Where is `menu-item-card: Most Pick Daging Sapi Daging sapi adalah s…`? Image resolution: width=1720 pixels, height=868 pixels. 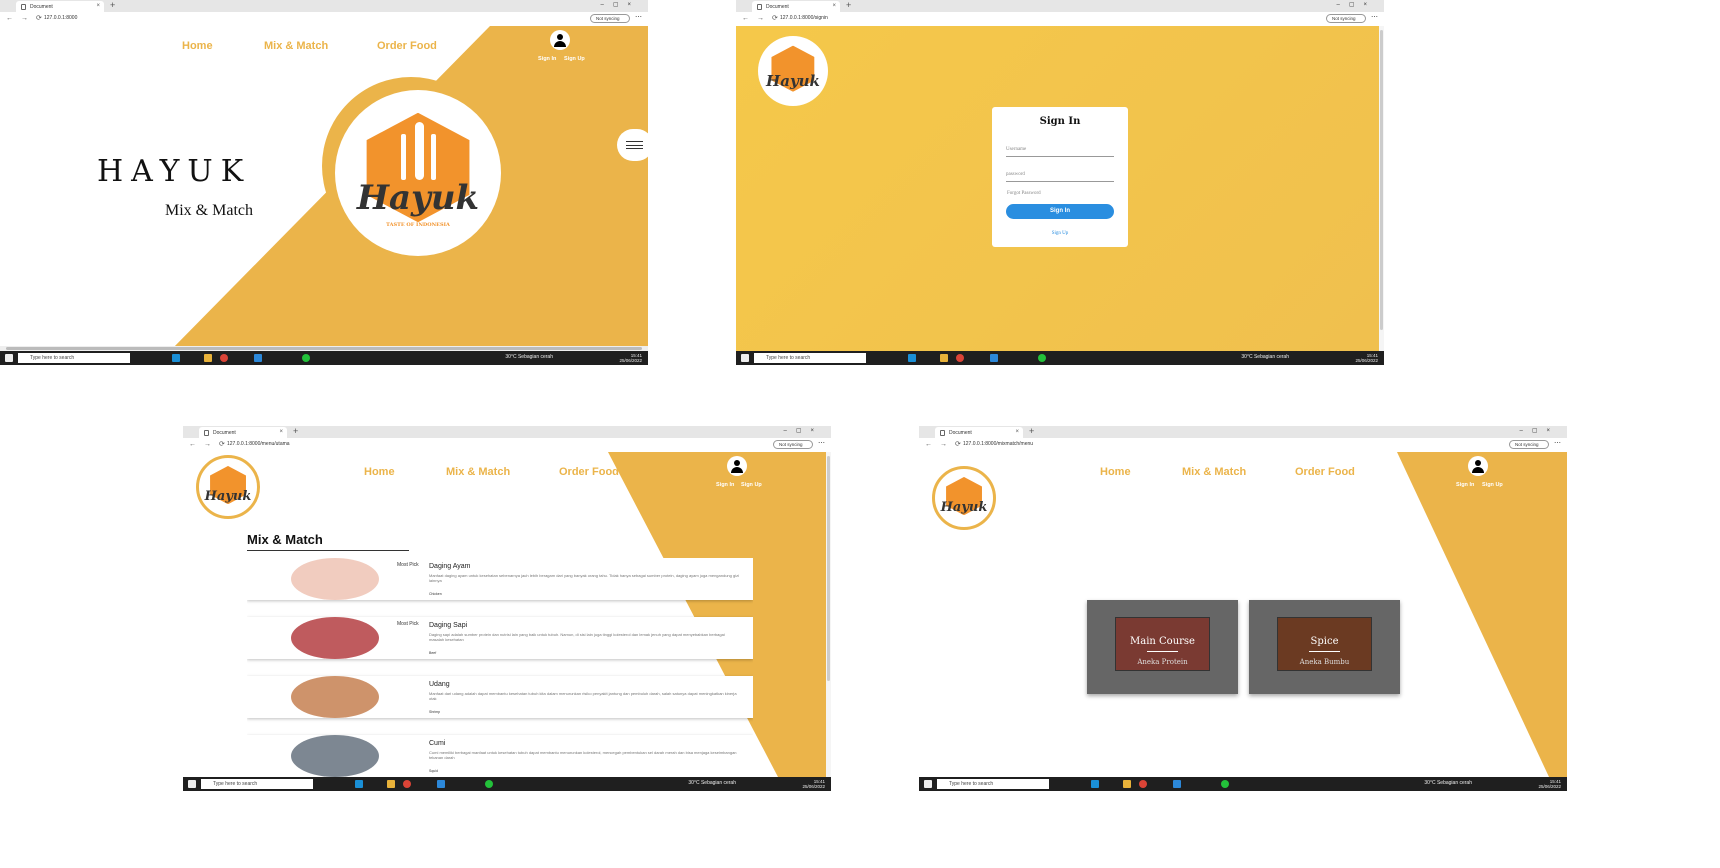
menu-item-card: Most Pick Daging Sapi Daging sapi adalah s… is located at coordinates (500, 638).